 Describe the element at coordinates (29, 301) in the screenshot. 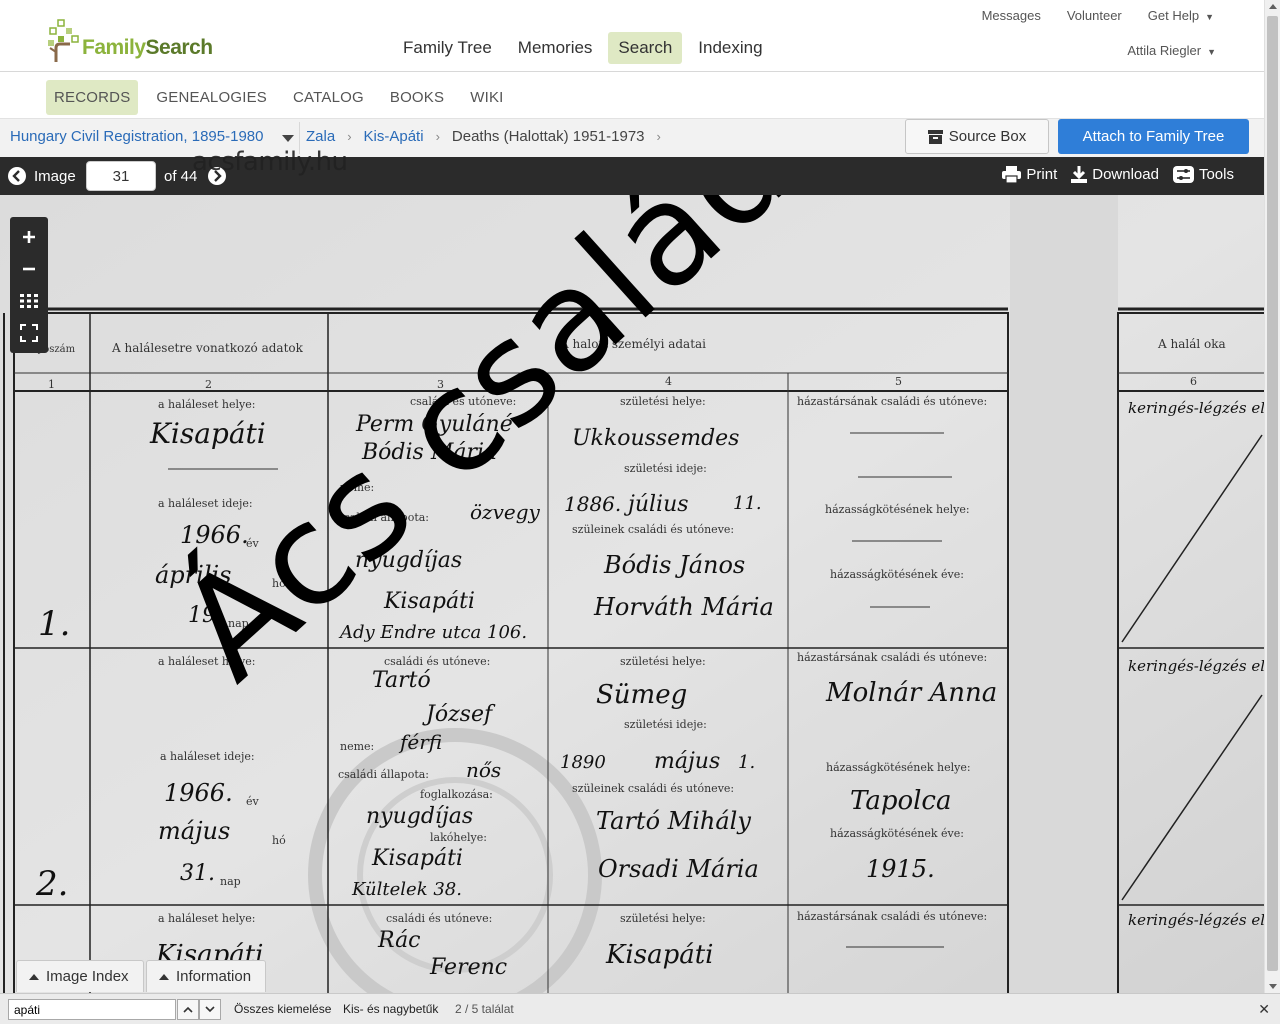

I see `grid-view-icon` at that location.